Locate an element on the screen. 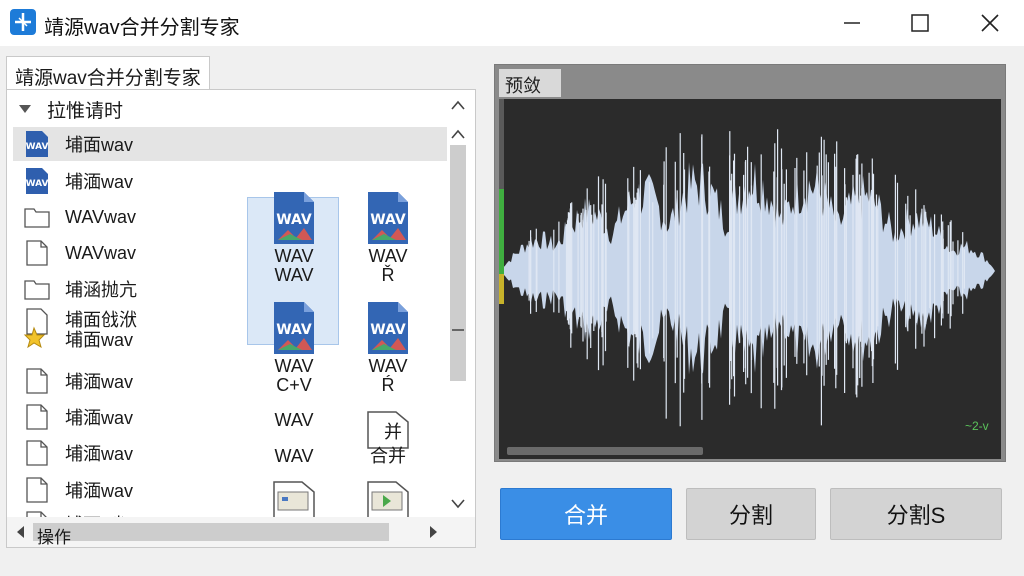  maximize-icon is located at coordinates (920, 23).